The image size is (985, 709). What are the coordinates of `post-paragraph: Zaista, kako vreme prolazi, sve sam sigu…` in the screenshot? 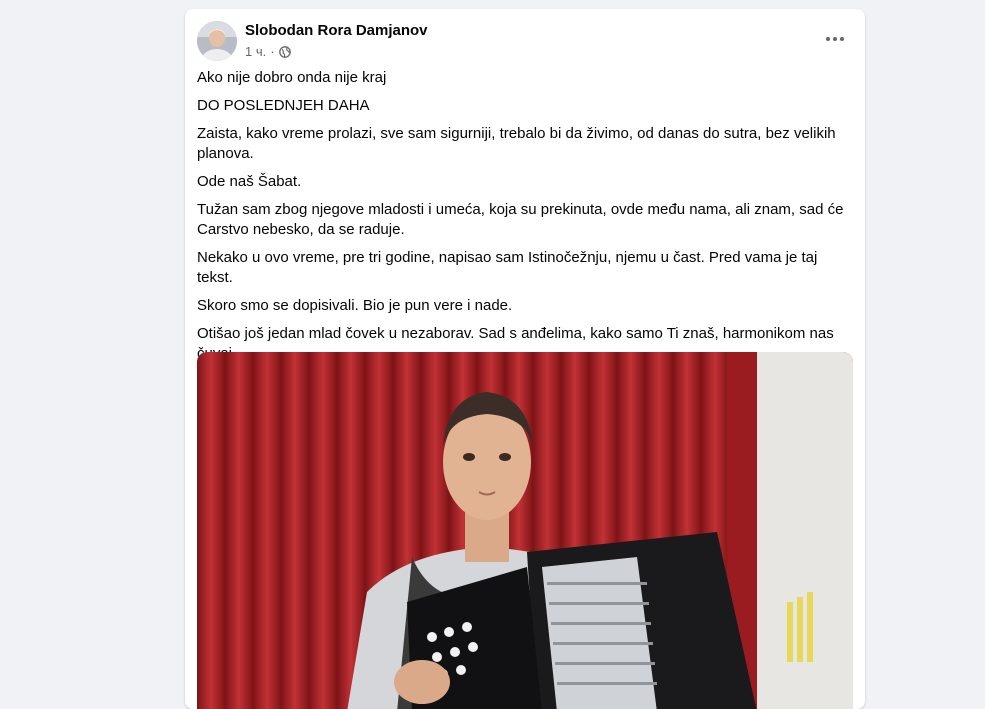 It's located at (516, 143).